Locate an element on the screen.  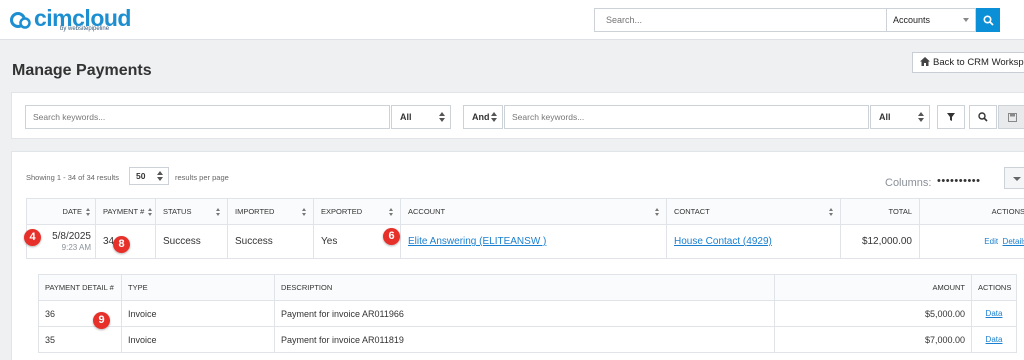
search-button is located at coordinates (983, 117).